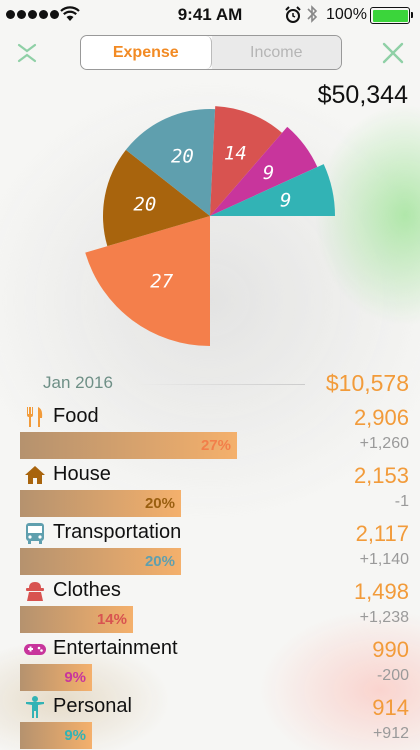 Image resolution: width=420 pixels, height=750 pixels. Describe the element at coordinates (346, 14) in the screenshot. I see `battery-percentage: 100%` at that location.